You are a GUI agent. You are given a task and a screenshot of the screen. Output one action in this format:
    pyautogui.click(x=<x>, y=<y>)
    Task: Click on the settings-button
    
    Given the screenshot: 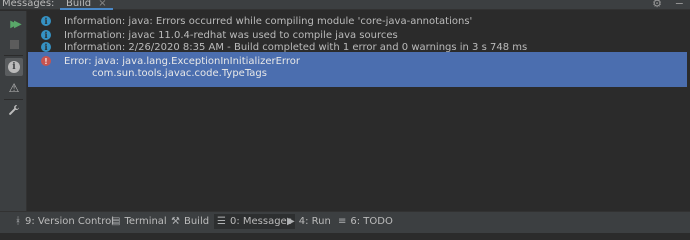 What is the action you would take?
    pyautogui.click(x=14, y=111)
    